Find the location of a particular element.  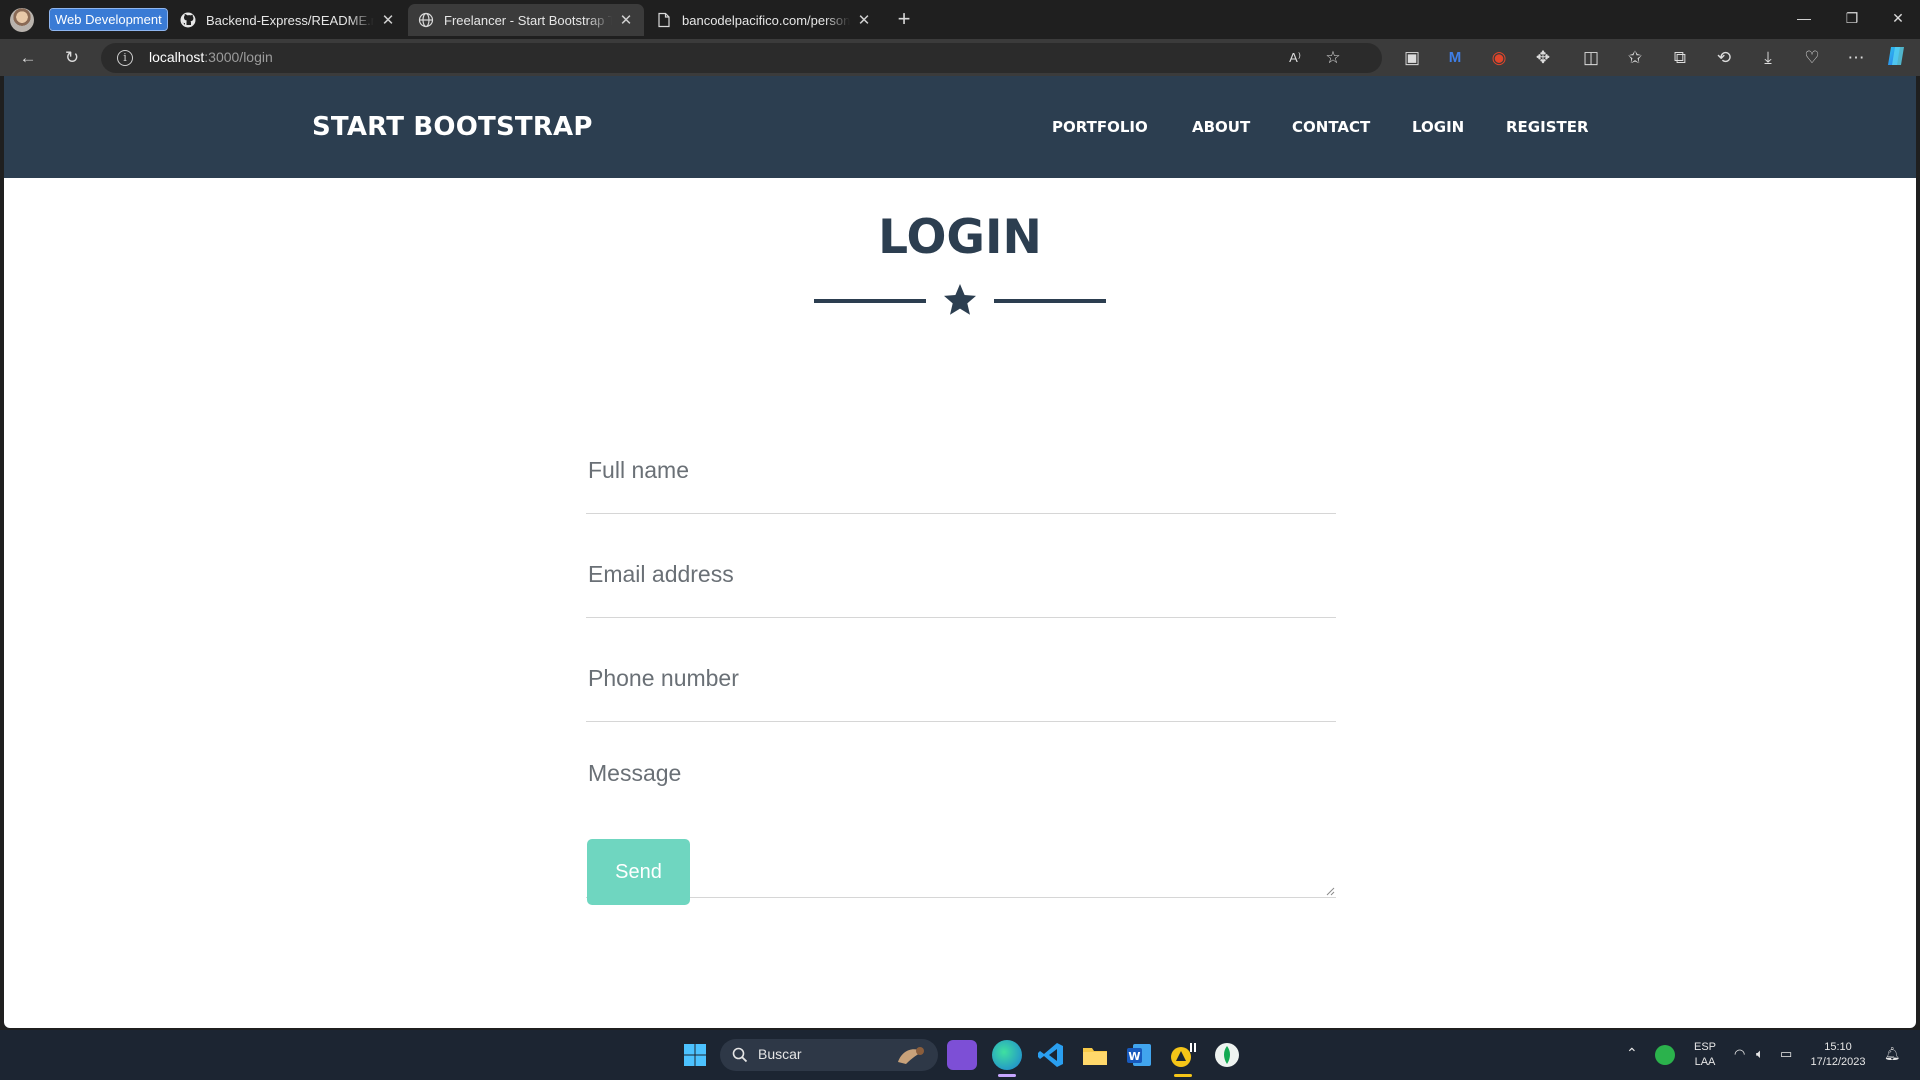

input-language: ESP LAA is located at coordinates (1705, 1055).